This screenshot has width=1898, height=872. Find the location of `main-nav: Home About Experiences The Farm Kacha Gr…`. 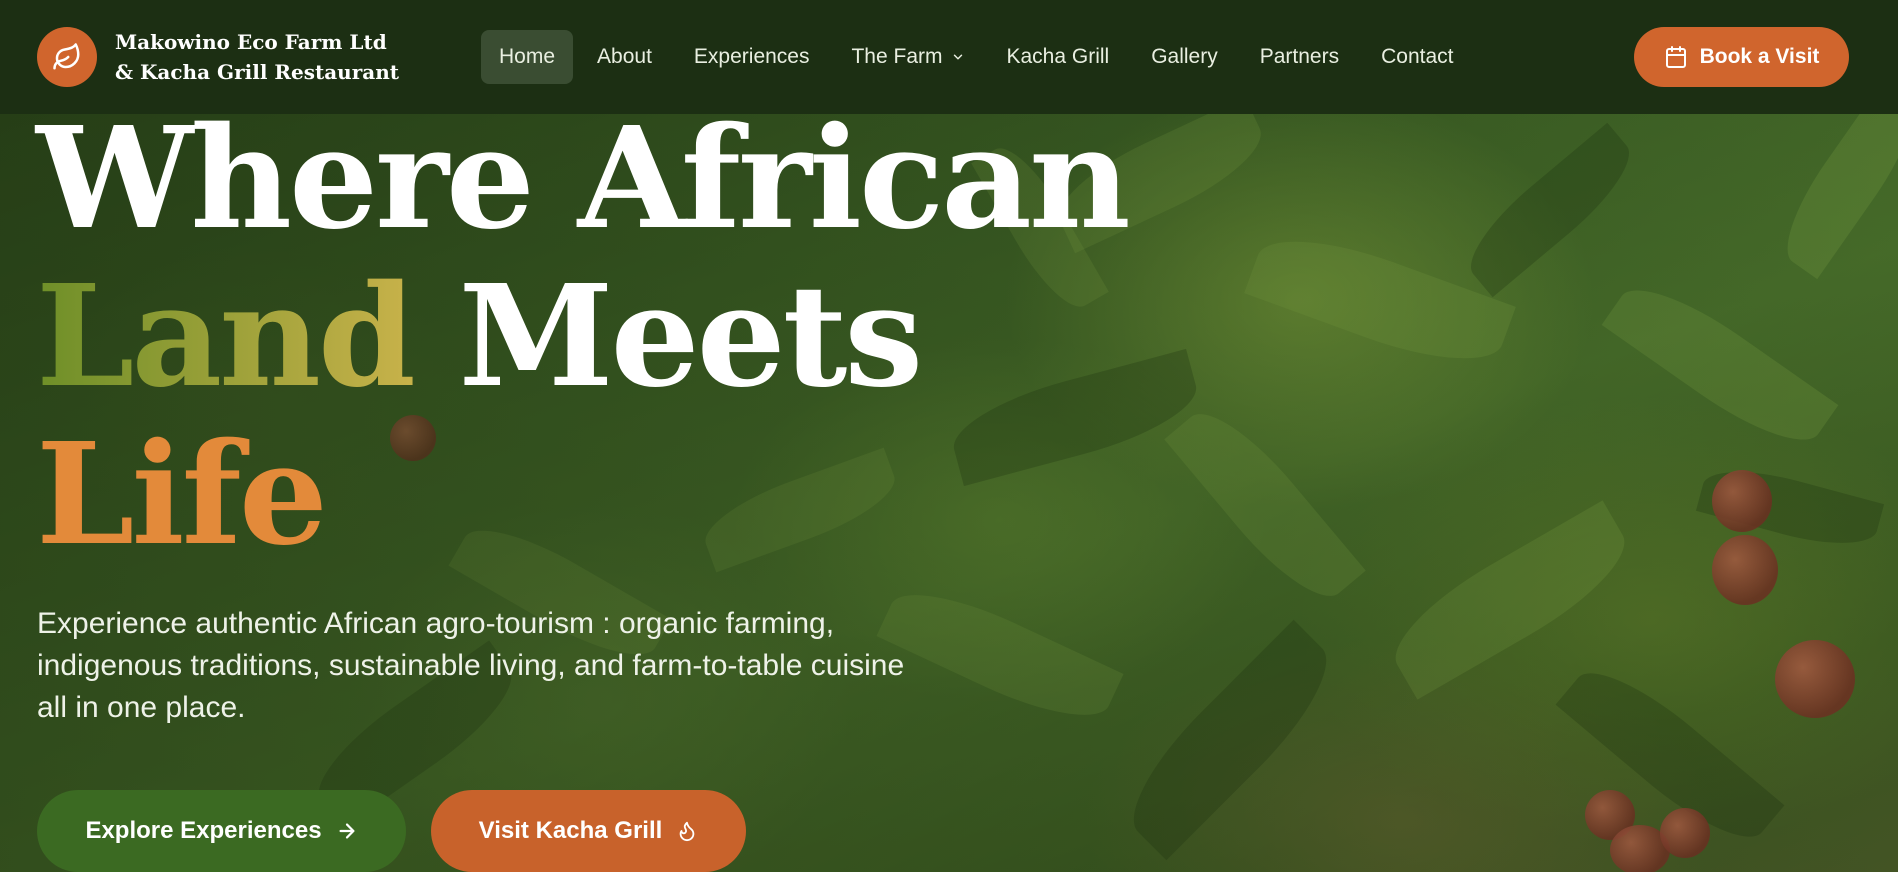

main-nav: Home About Experiences The Farm Kacha Gr… is located at coordinates (979, 57).